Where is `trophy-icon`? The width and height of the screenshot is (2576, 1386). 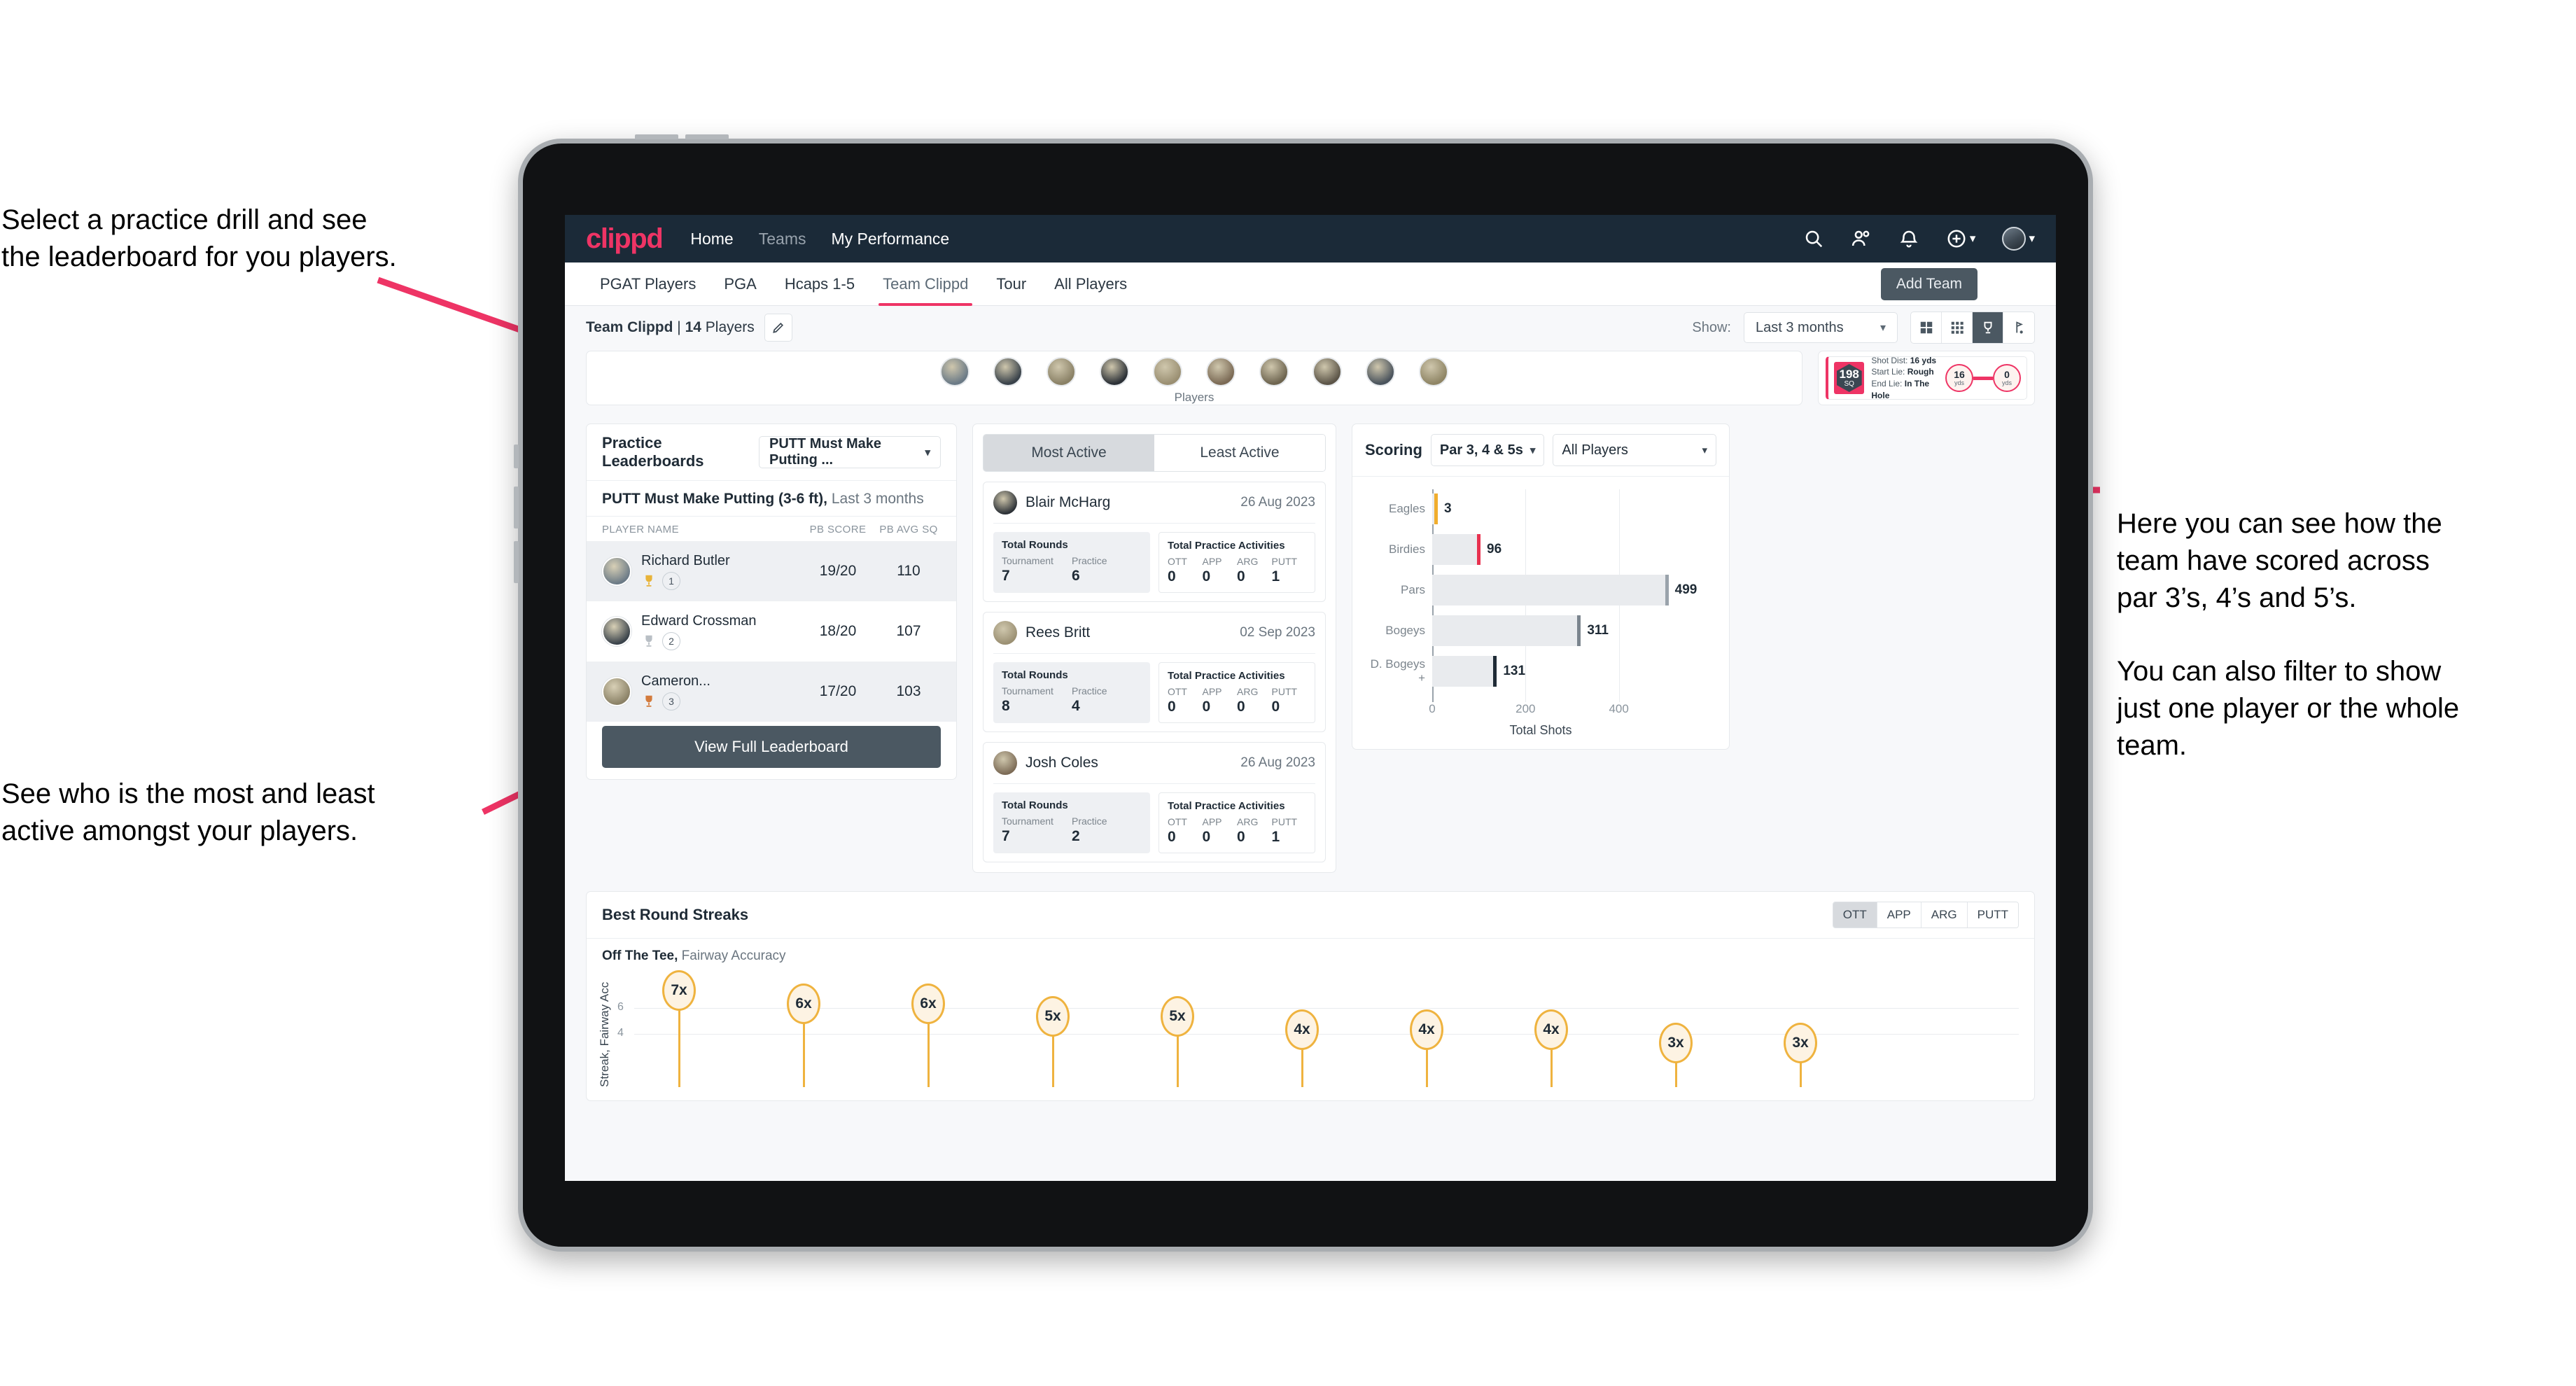
trophy-icon is located at coordinates (1987, 327).